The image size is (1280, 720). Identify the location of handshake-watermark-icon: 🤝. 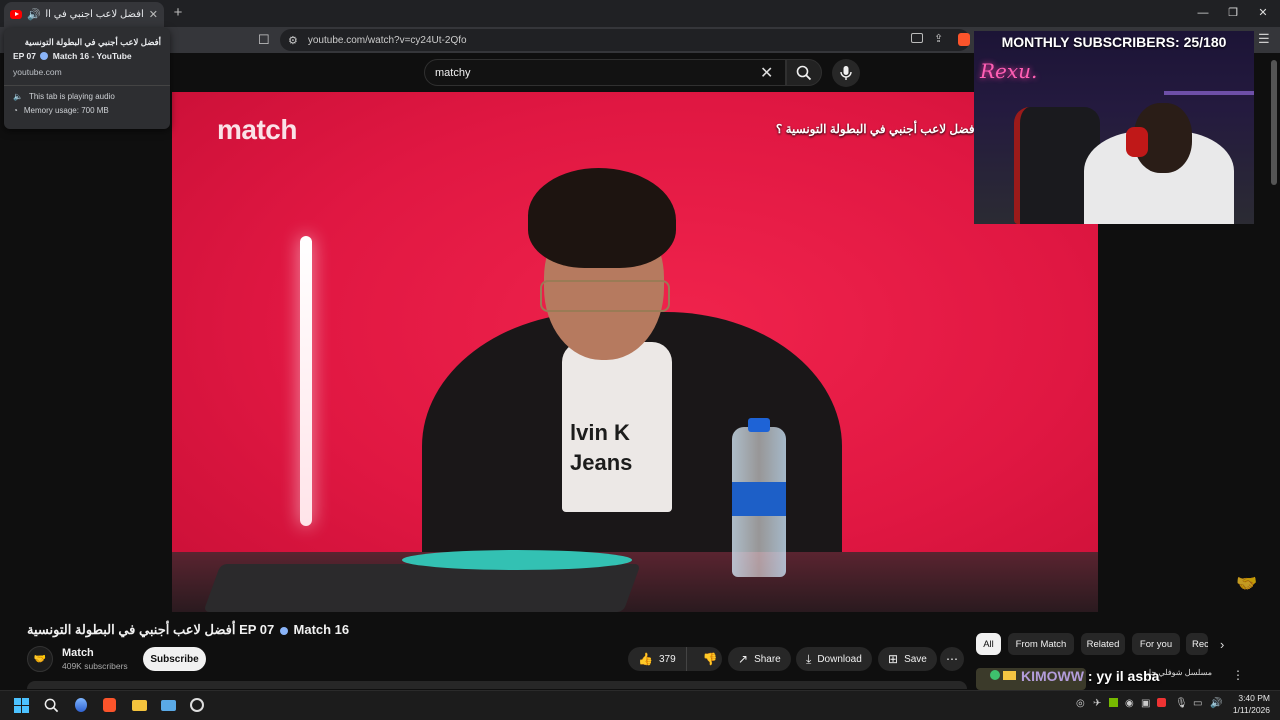
(1247, 583).